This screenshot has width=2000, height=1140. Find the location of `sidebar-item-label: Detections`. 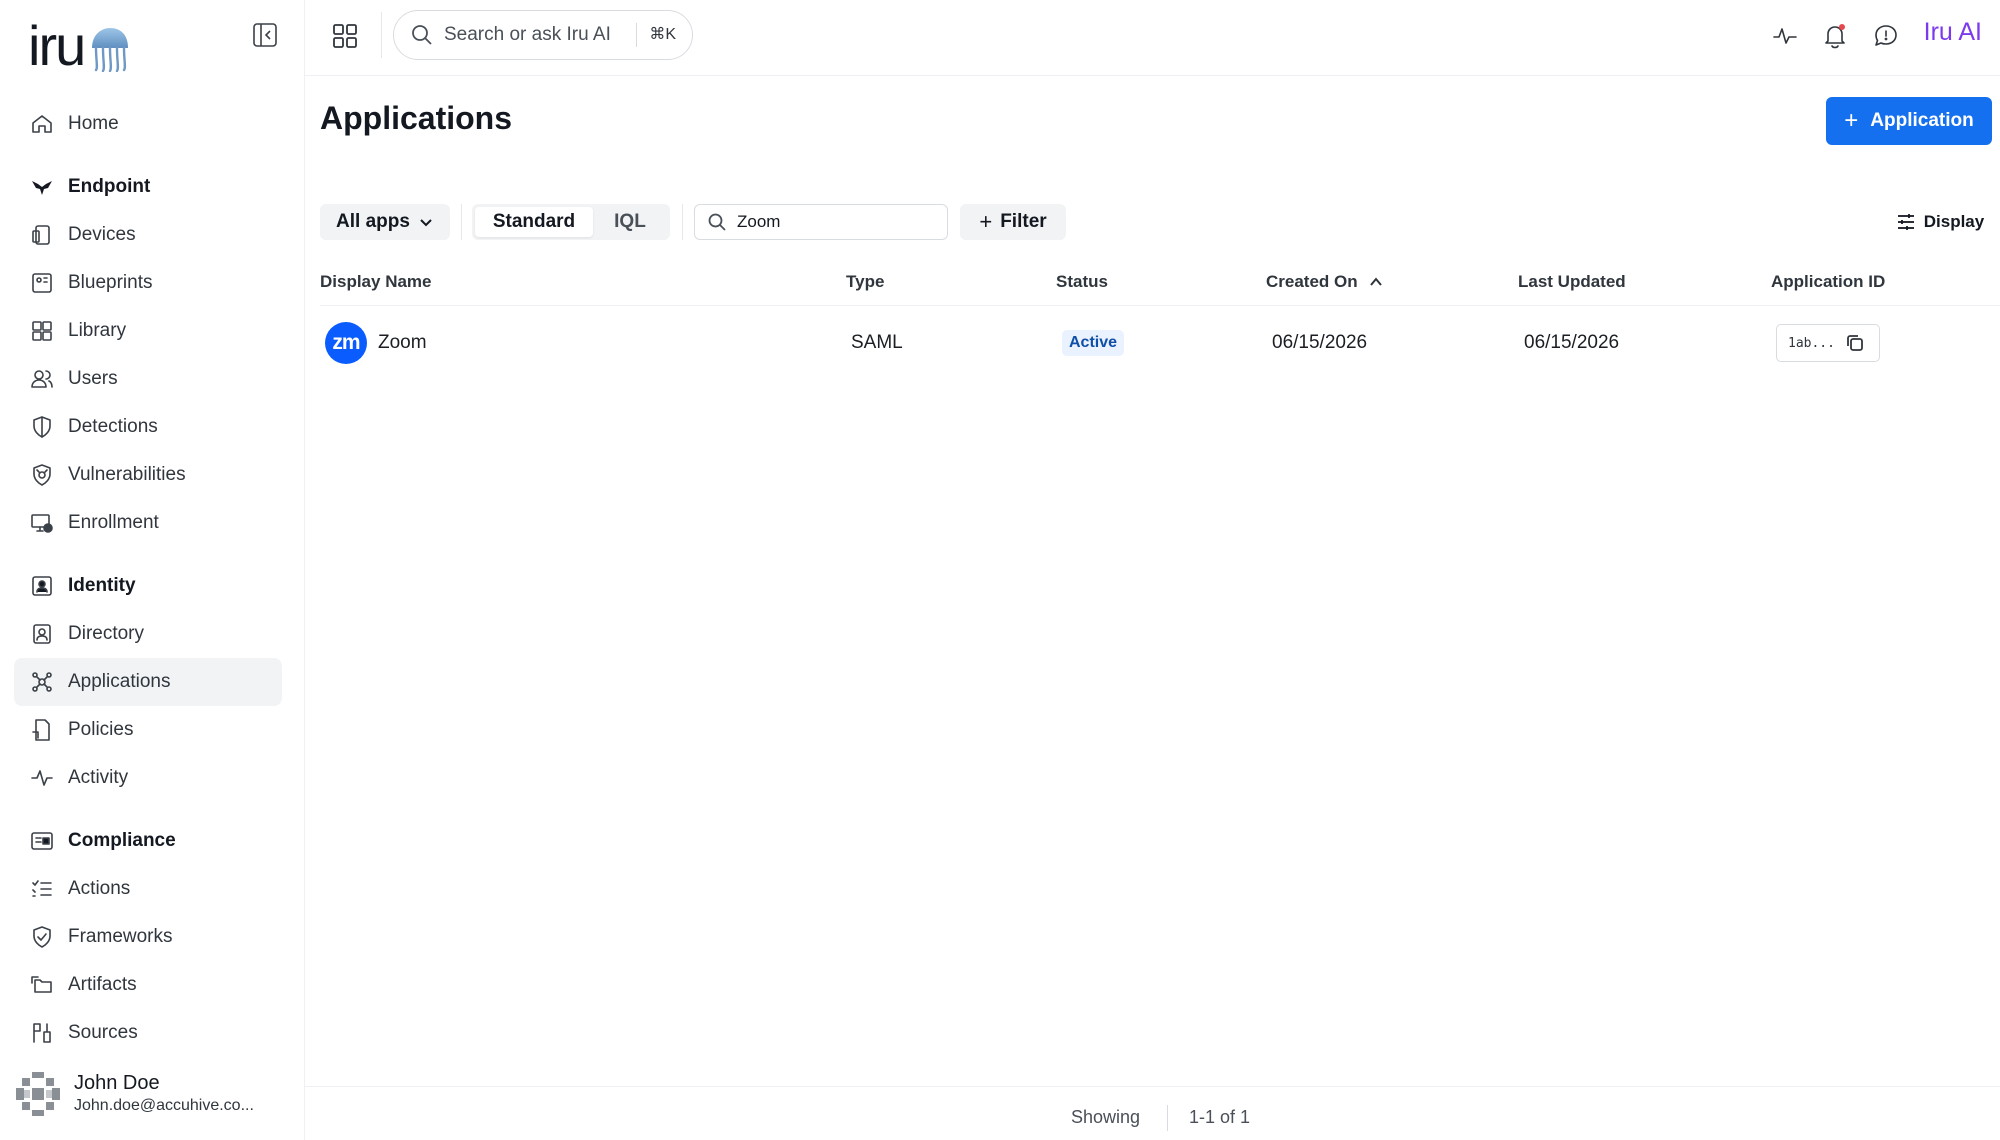

sidebar-item-label: Detections is located at coordinates (113, 426).